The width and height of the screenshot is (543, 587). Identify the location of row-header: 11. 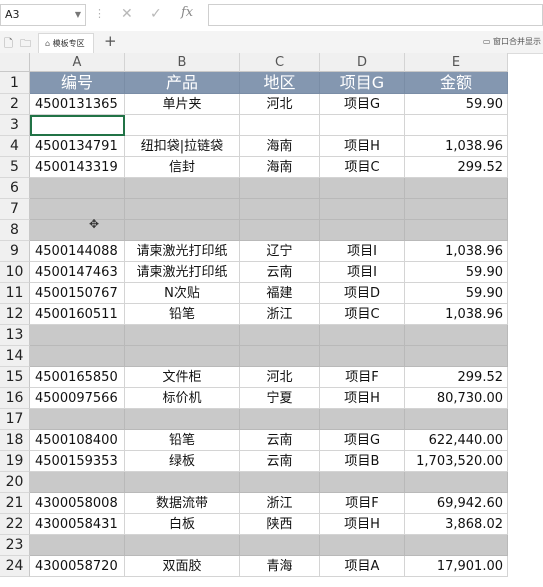
(15, 293).